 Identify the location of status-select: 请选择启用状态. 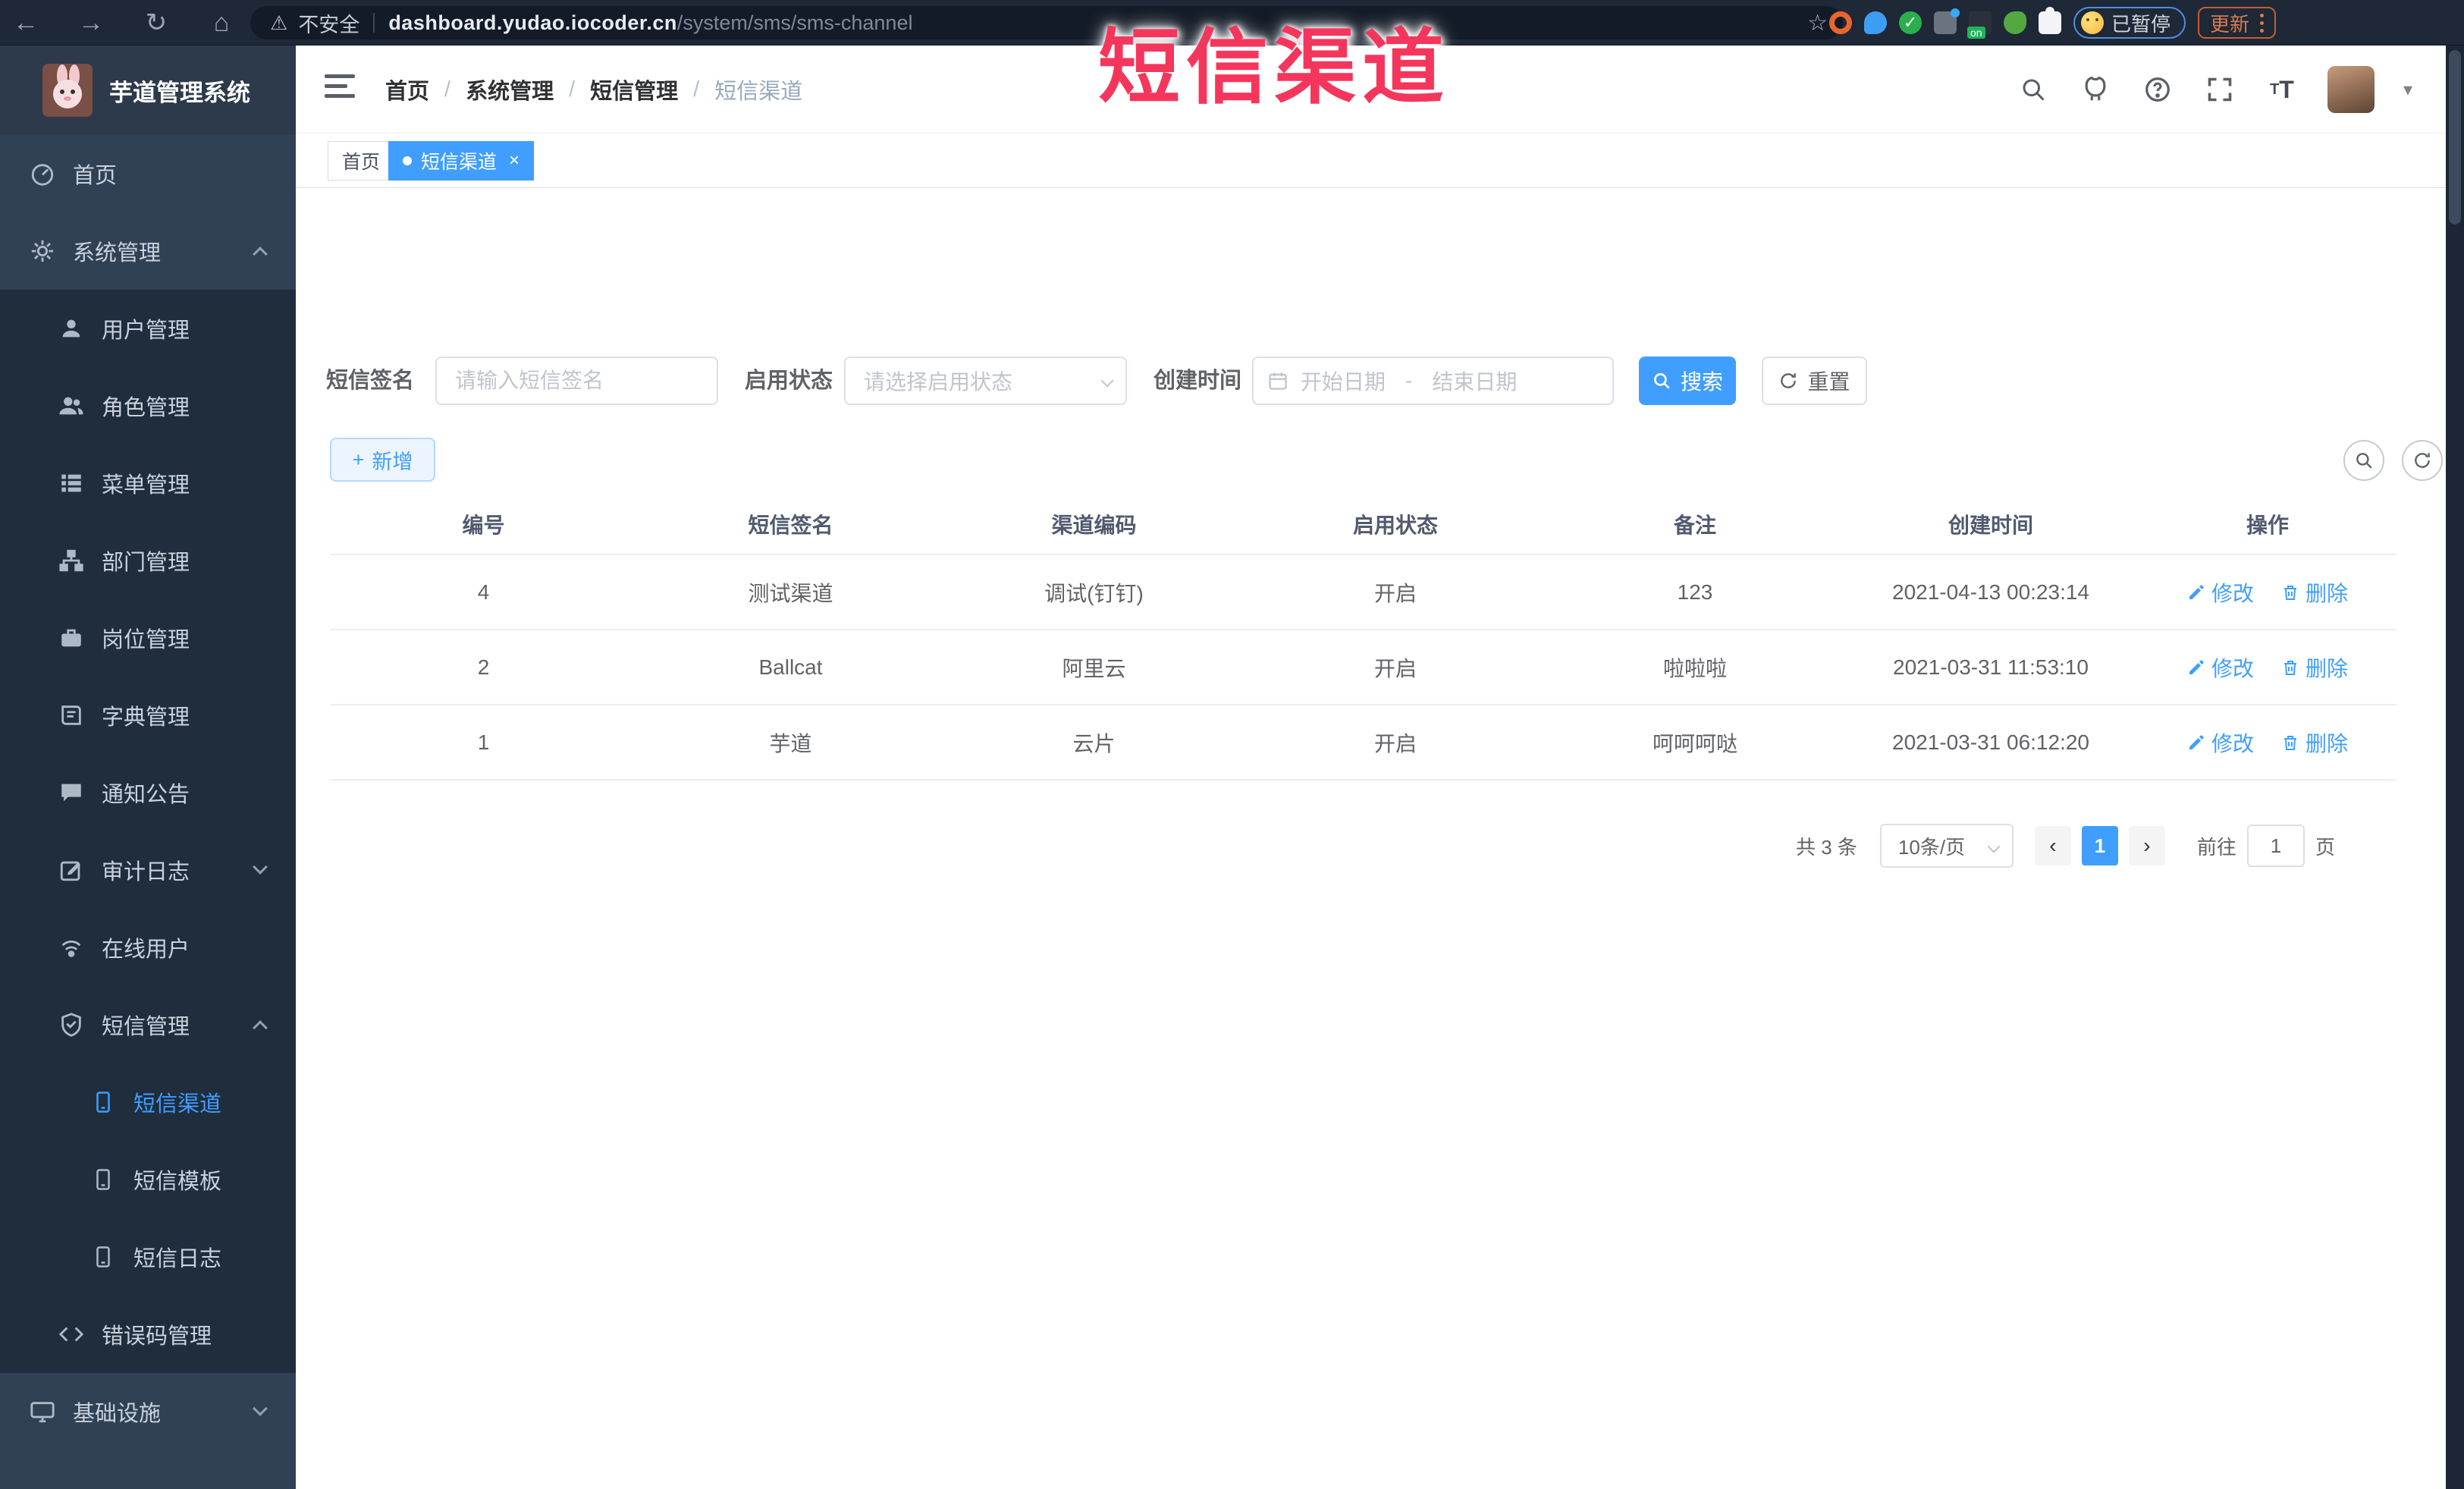
(985, 381).